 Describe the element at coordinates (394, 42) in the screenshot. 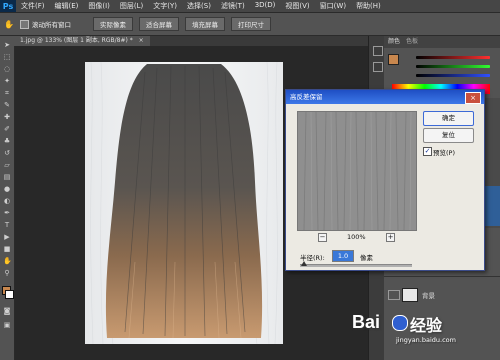

I see `tab-color: 颜色` at that location.